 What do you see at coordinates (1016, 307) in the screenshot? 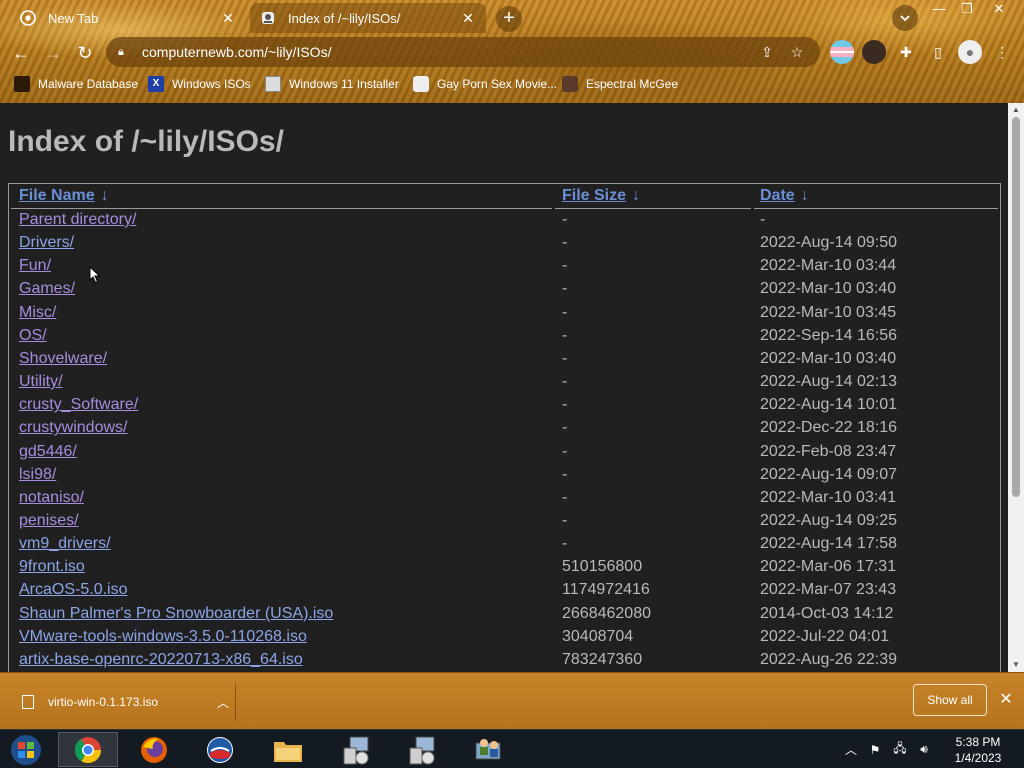
I see `scrollbar-thumb` at bounding box center [1016, 307].